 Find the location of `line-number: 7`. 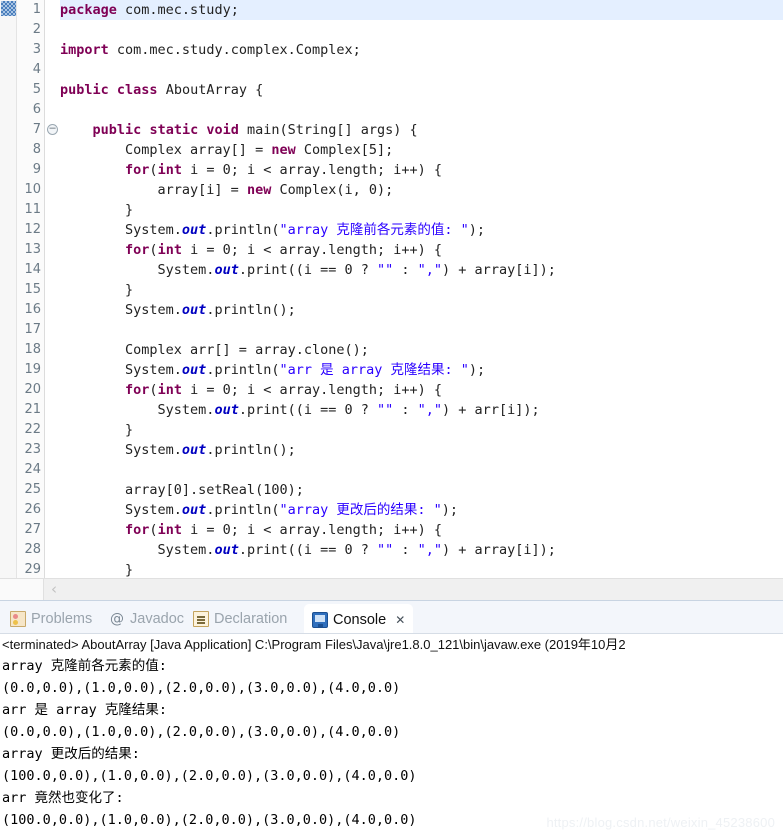

line-number: 7 is located at coordinates (36, 129).